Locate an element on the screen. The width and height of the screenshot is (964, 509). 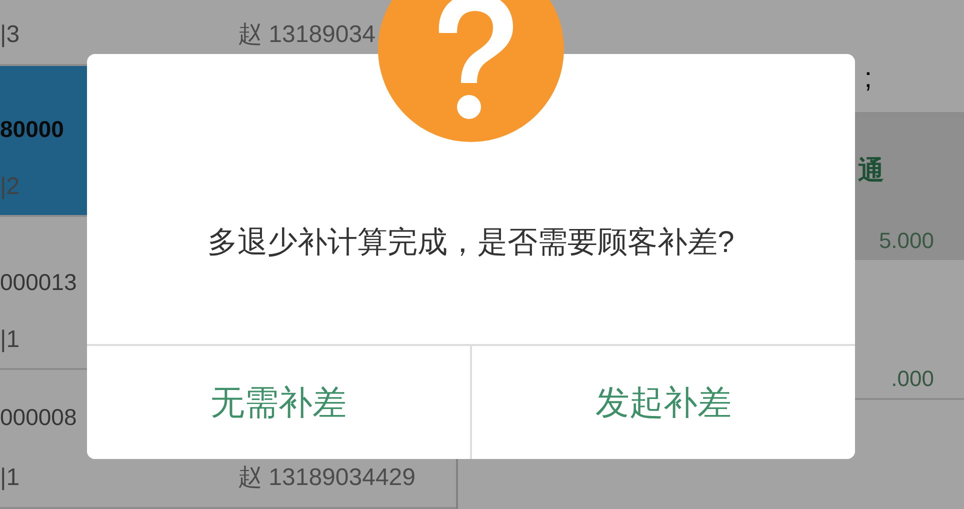
order-number: 80000 is located at coordinates (32, 129).